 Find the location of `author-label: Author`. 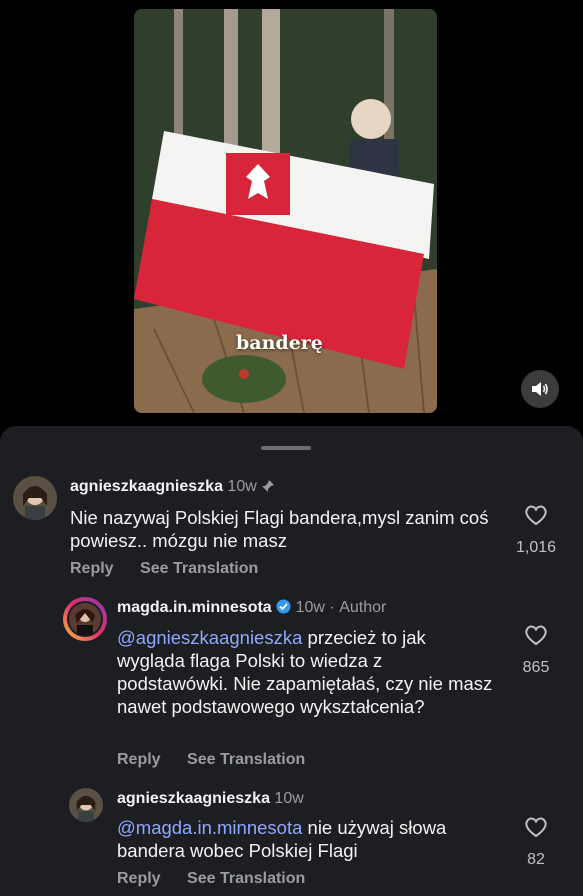

author-label: Author is located at coordinates (363, 607).